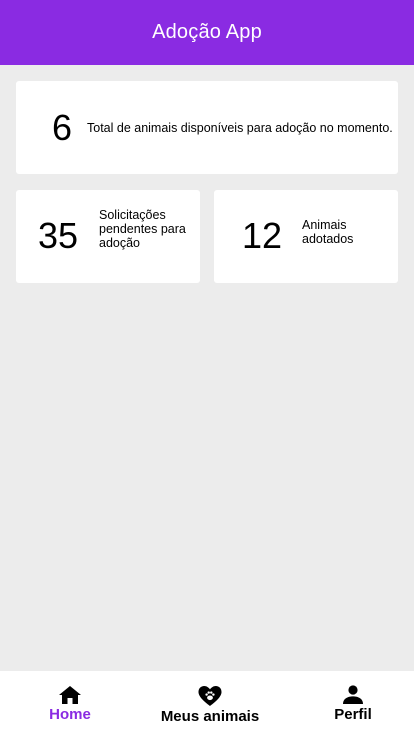  Describe the element at coordinates (210, 696) in the screenshot. I see `heart-paw-icon` at that location.